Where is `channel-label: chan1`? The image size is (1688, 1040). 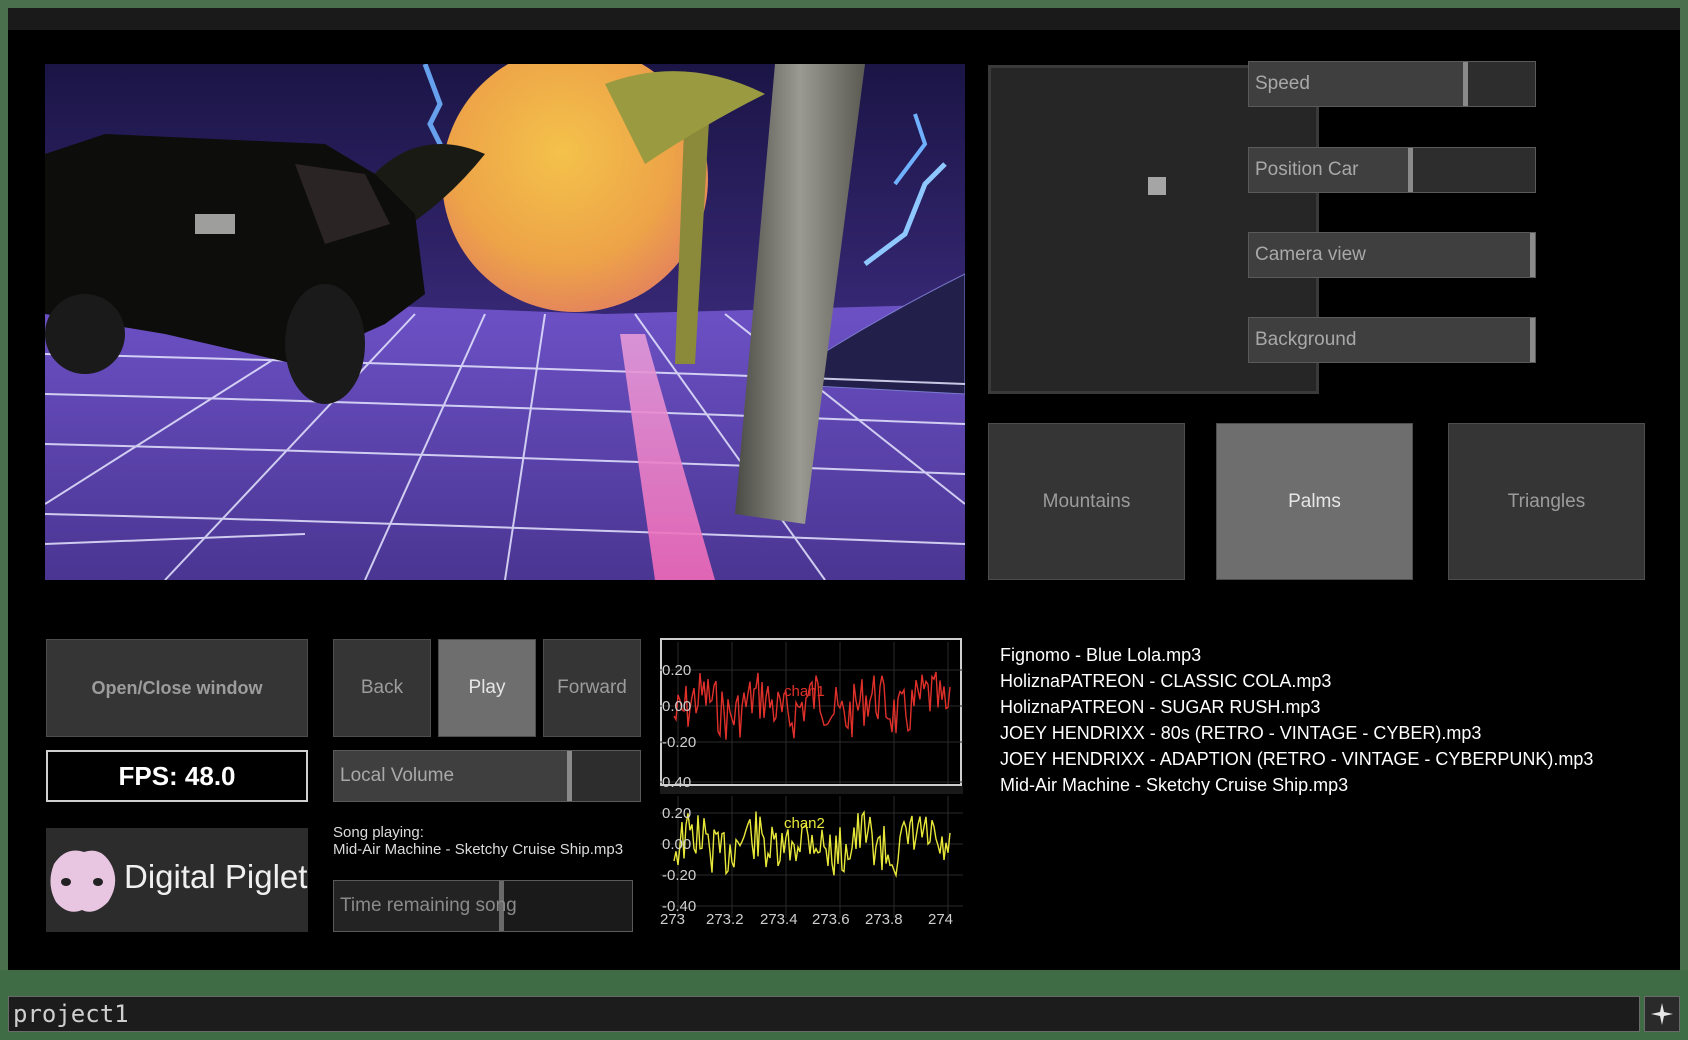 channel-label: chan1 is located at coordinates (804, 691).